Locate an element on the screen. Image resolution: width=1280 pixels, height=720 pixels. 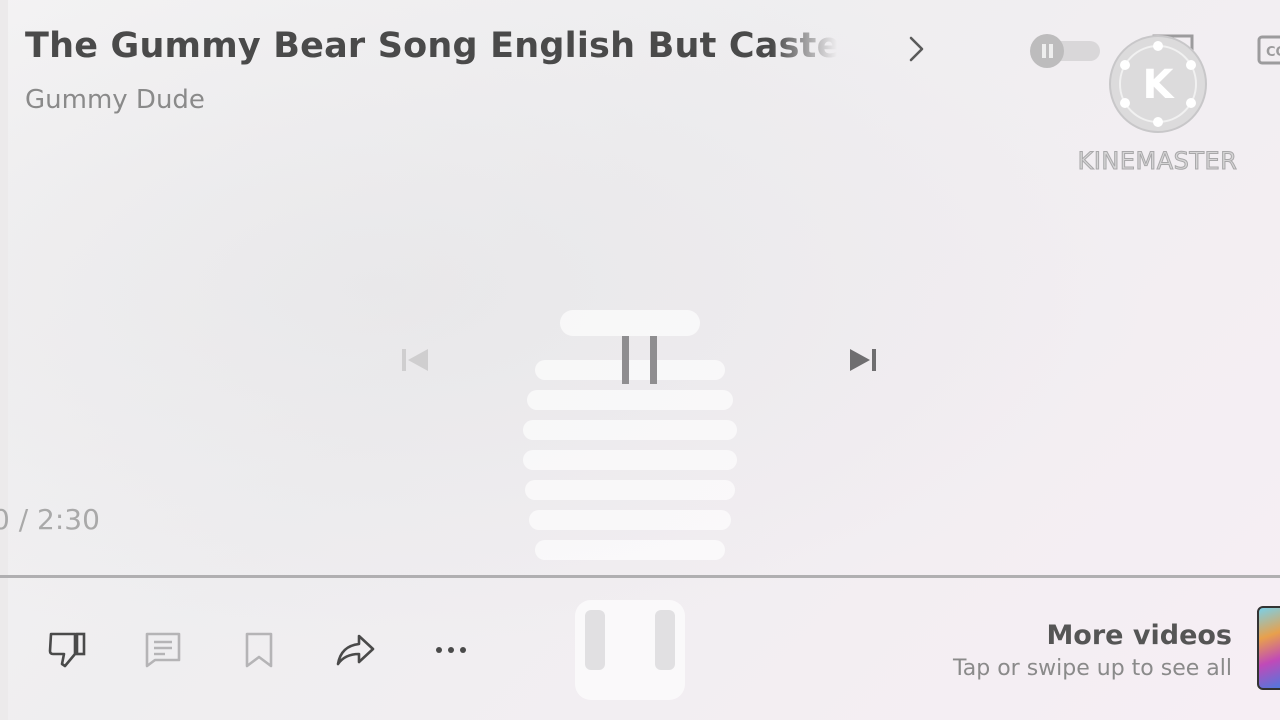
pause-icon is located at coordinates (640, 360).